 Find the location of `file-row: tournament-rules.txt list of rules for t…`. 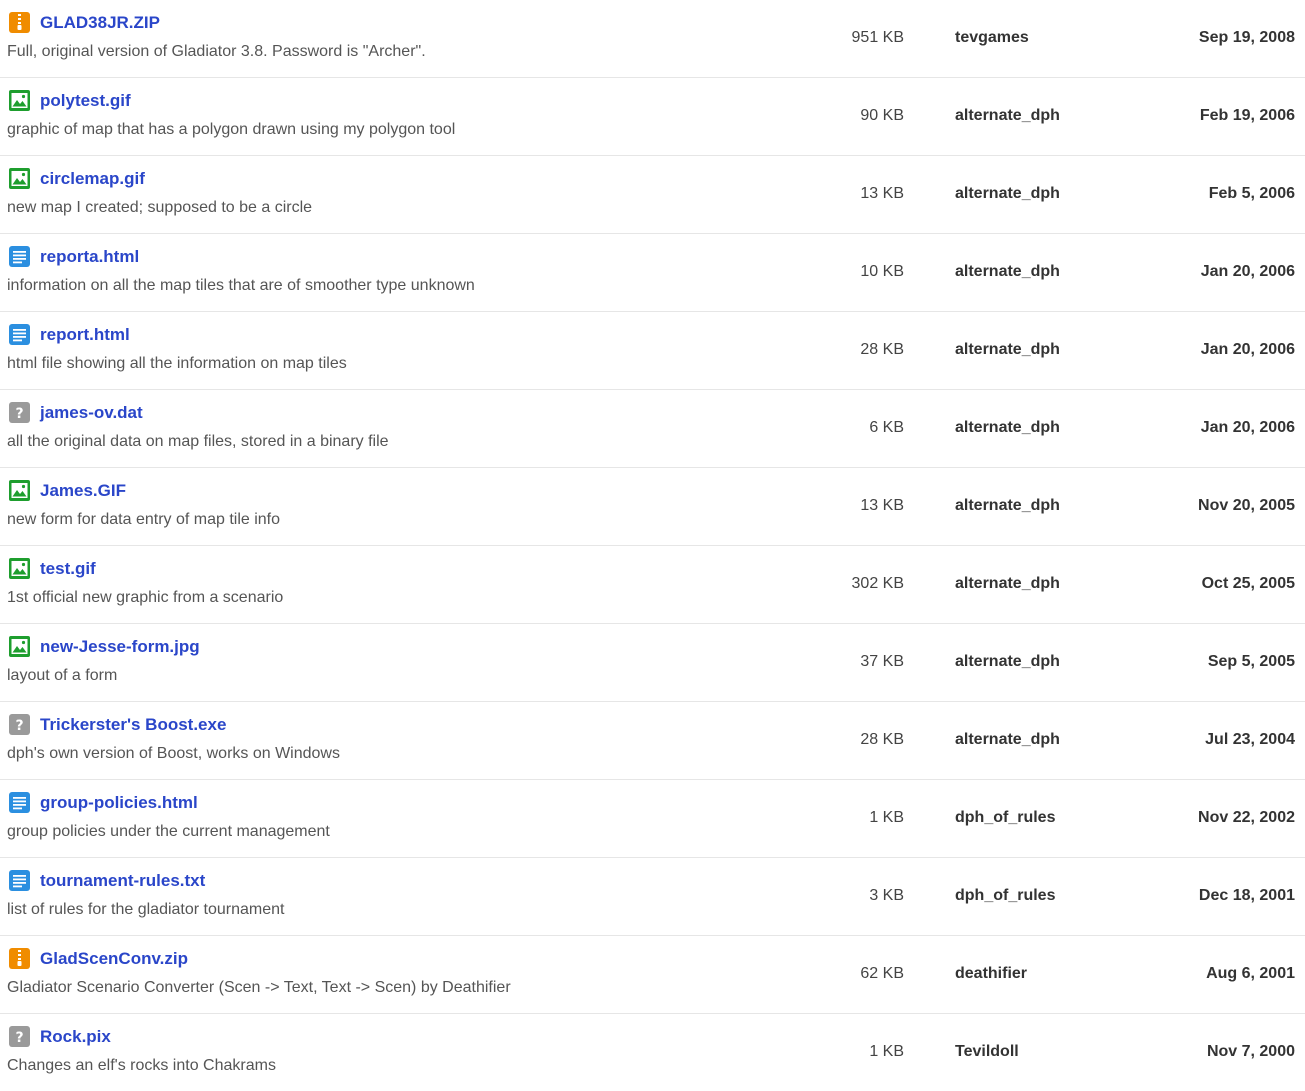

file-row: tournament-rules.txt list of rules for t… is located at coordinates (652, 897).